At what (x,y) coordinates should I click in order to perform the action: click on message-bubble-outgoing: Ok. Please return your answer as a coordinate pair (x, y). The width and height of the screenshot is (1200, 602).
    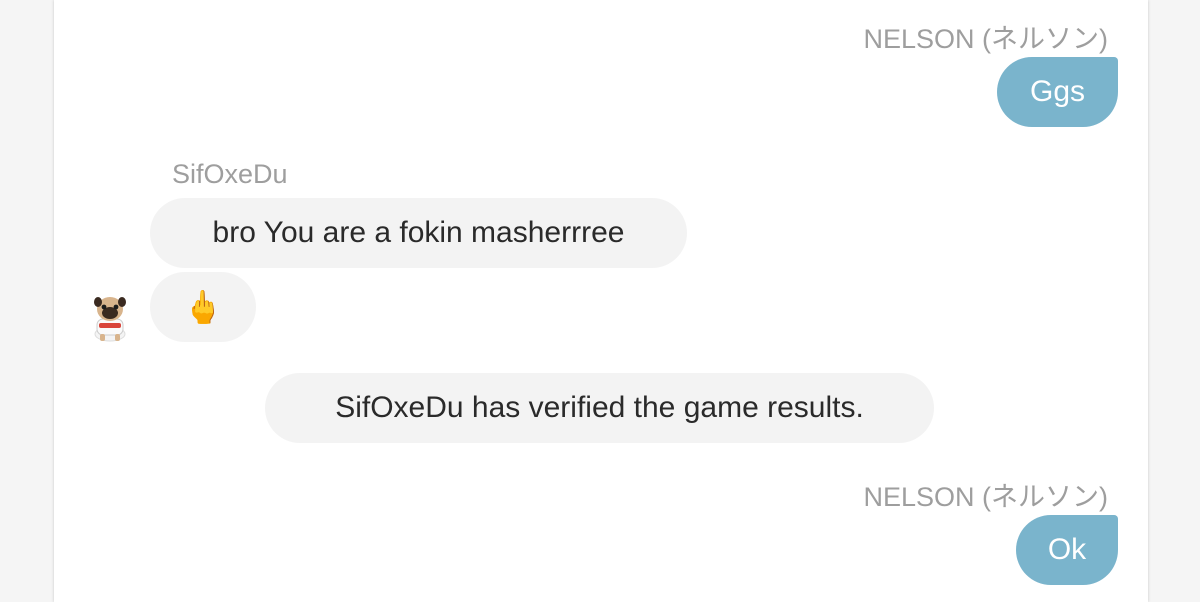
    Looking at the image, I should click on (1067, 550).